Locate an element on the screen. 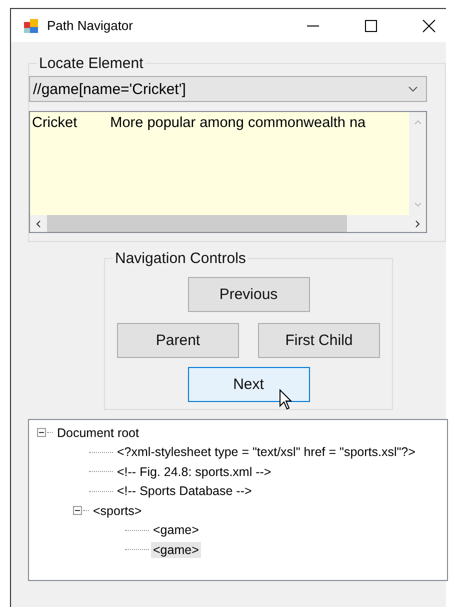  result-text: Cricket is located at coordinates (55, 124).